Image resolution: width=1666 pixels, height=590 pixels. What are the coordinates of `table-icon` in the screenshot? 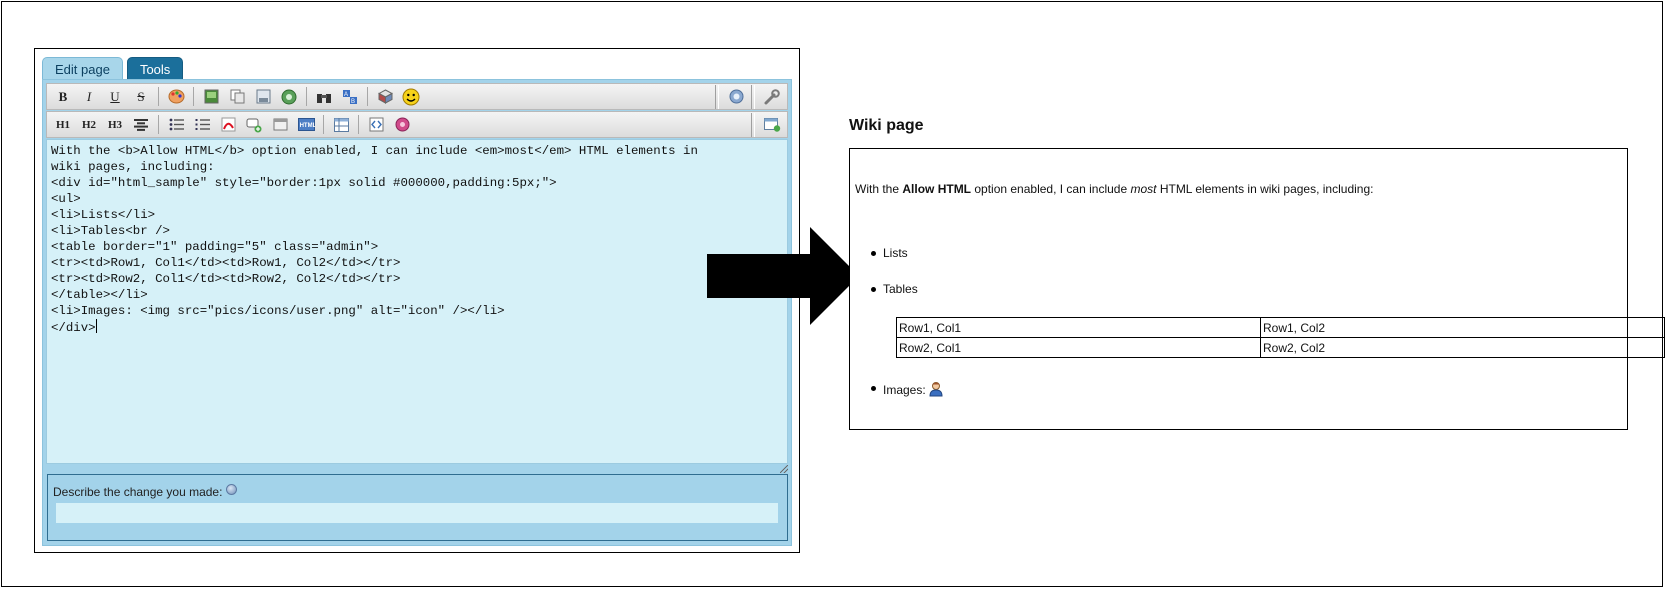 It's located at (341, 124).